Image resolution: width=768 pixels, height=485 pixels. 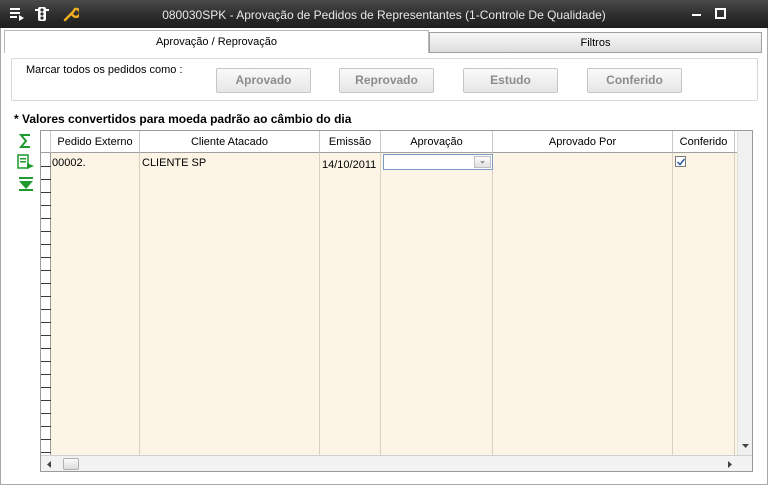 What do you see at coordinates (350, 304) in the screenshot?
I see `col-emissao` at bounding box center [350, 304].